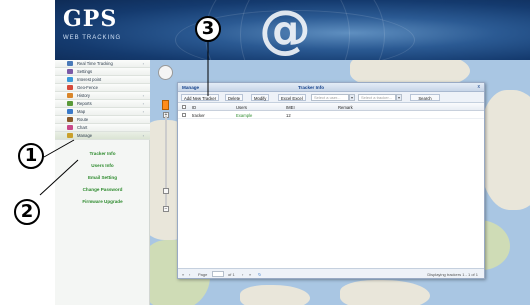  I want to click on select-all-checkbox, so click(184, 107).